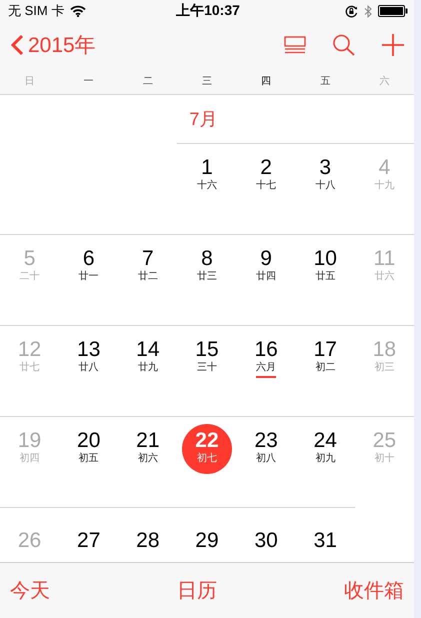  What do you see at coordinates (207, 258) in the screenshot?
I see `day-number: 8` at bounding box center [207, 258].